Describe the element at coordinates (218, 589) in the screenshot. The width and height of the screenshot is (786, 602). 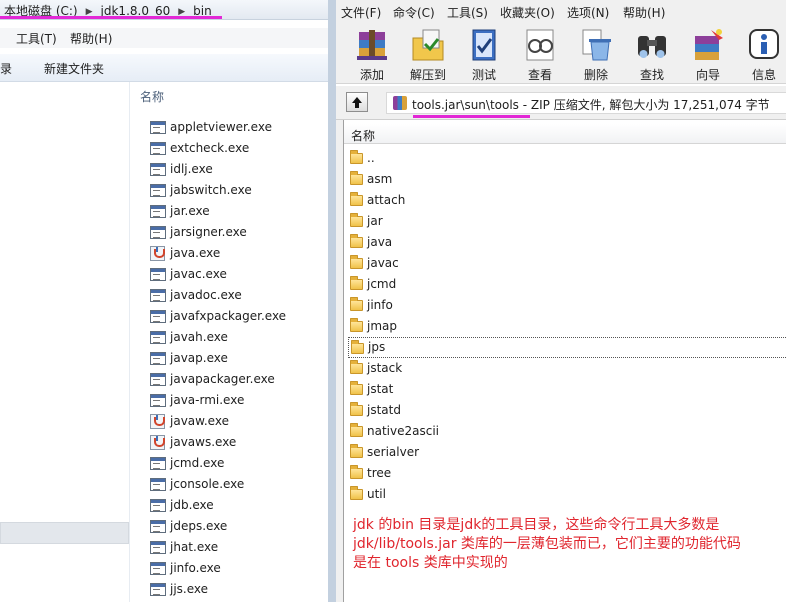
I see `file-item: jjs.exe` at that location.